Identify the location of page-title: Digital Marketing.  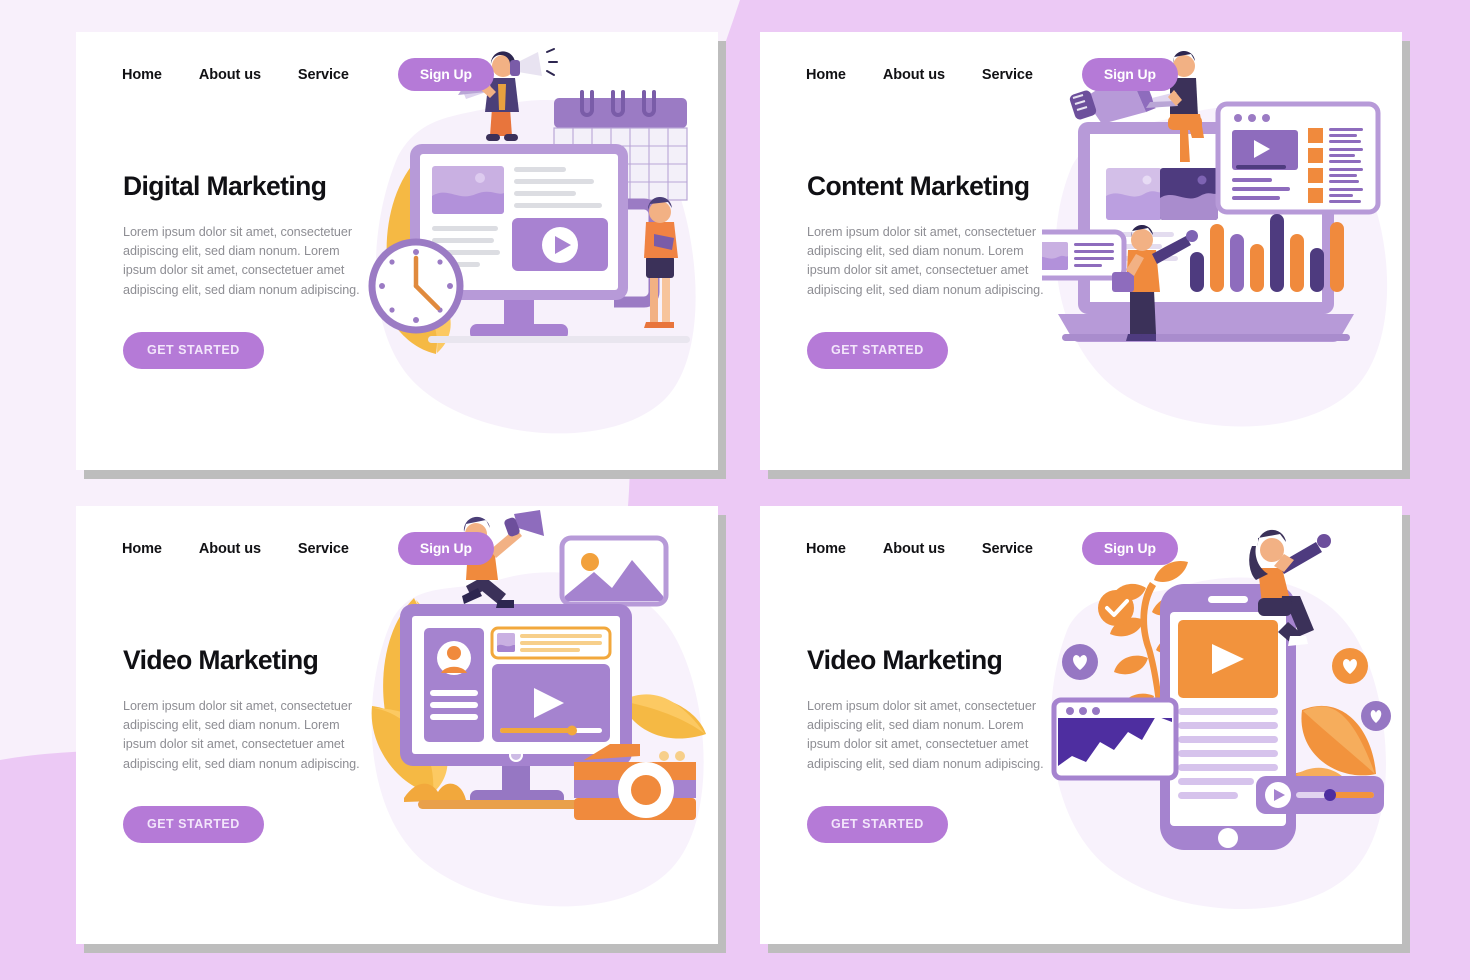
(225, 186).